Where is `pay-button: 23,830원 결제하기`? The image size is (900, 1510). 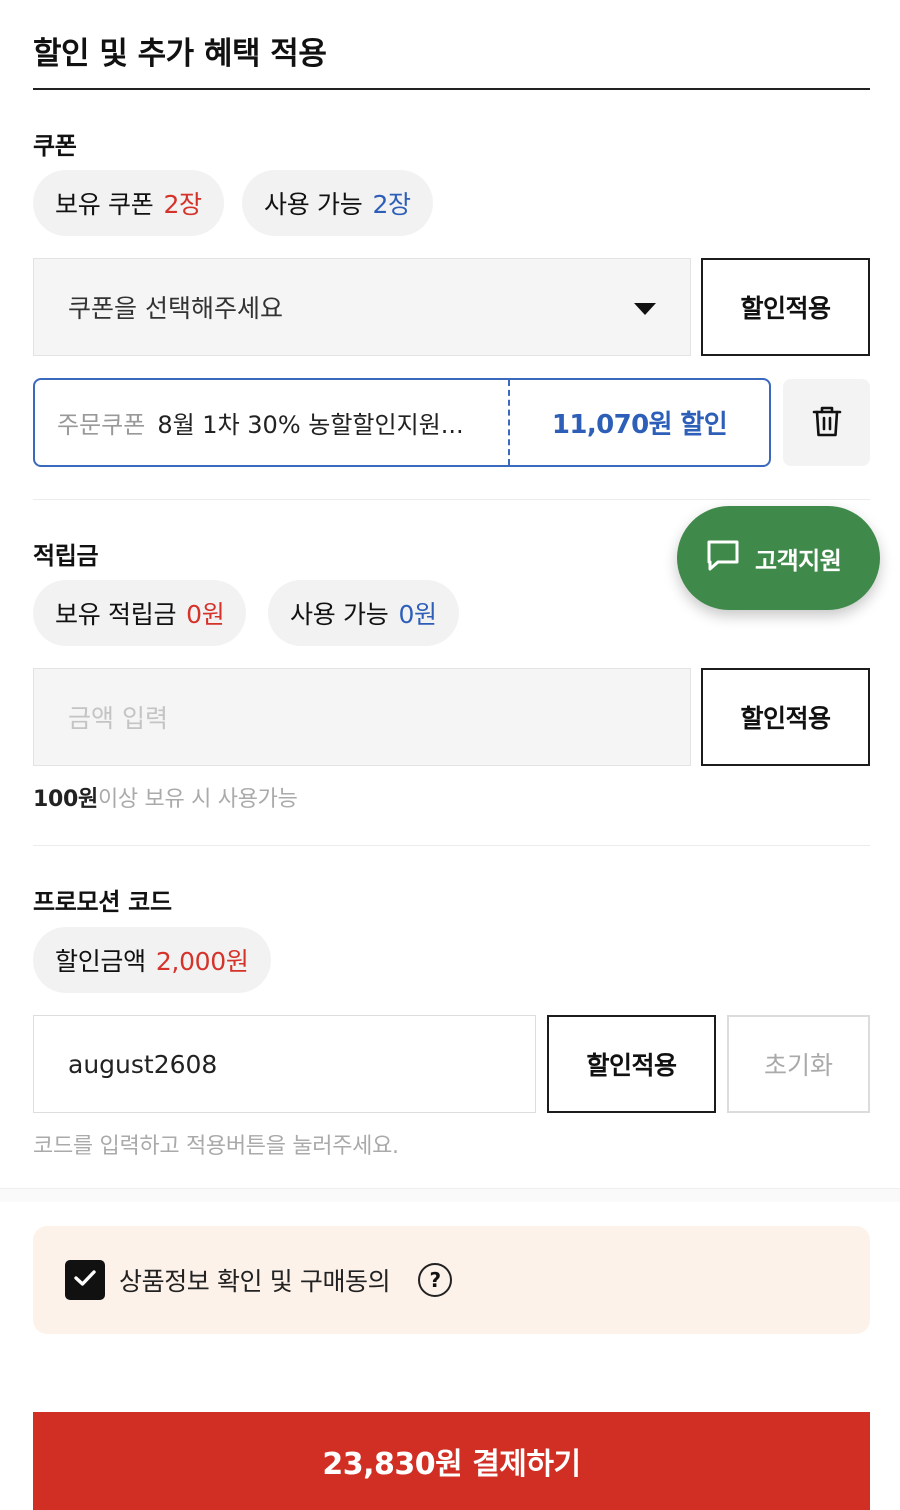 pay-button: 23,830원 결제하기 is located at coordinates (451, 1461).